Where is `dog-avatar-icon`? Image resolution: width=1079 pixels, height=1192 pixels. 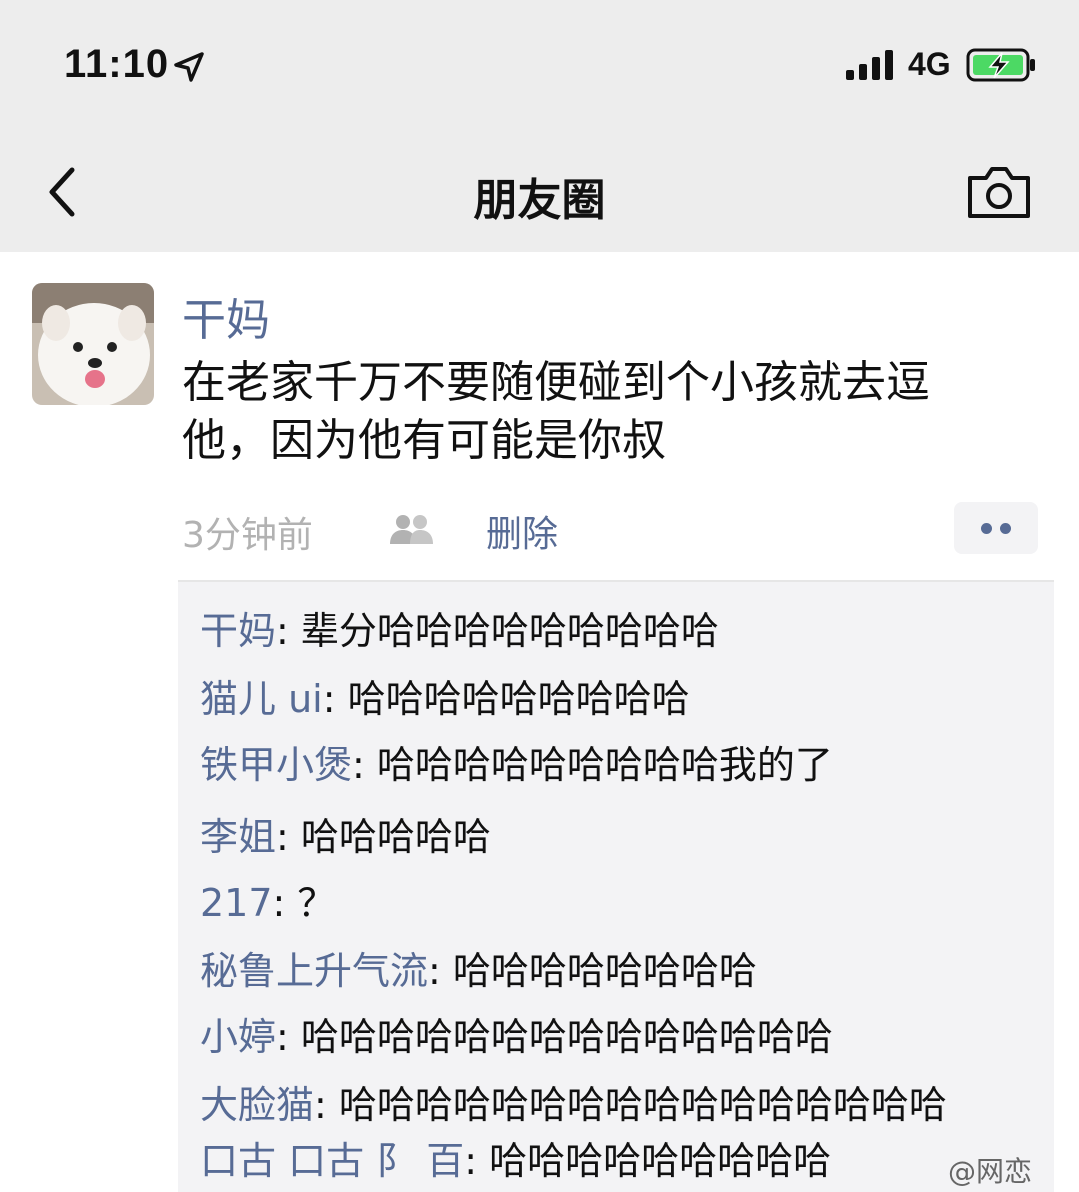 dog-avatar-icon is located at coordinates (93, 344).